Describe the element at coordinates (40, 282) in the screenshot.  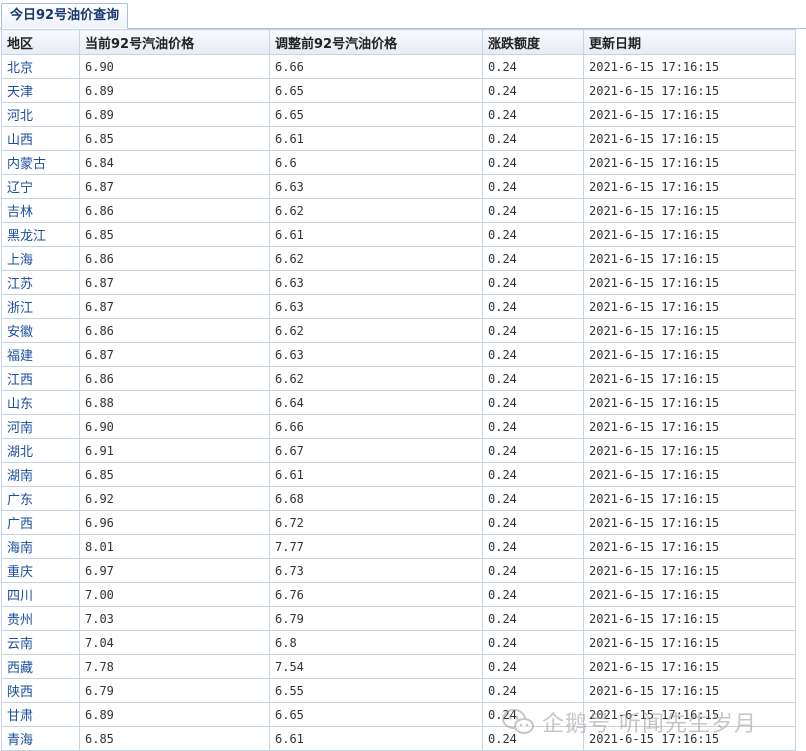
I see `region-cell: 江苏` at that location.